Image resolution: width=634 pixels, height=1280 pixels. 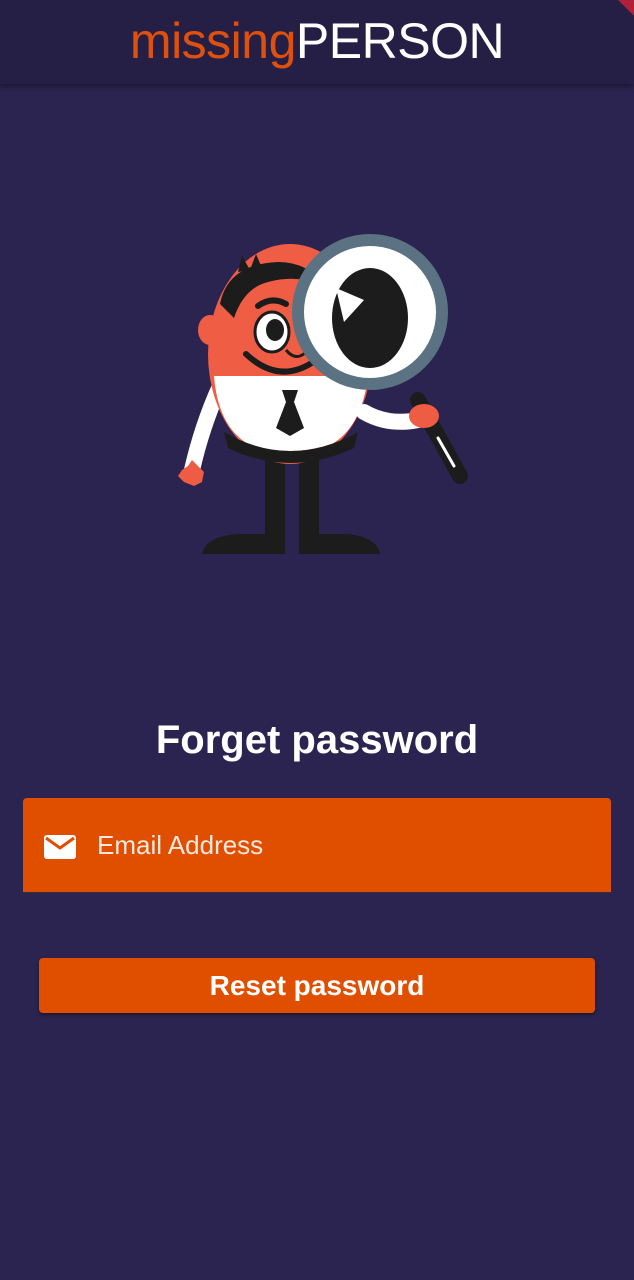 I want to click on app-bar: missingPERSON, so click(x=317, y=42).